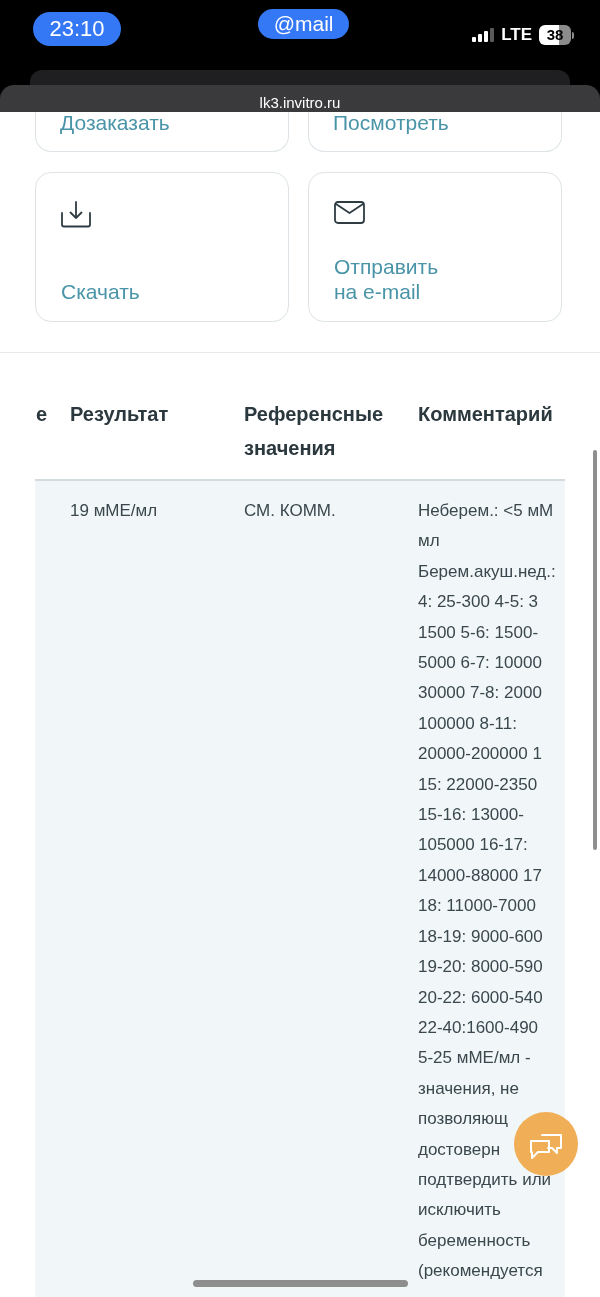  What do you see at coordinates (468, 1088) in the screenshot?
I see `comment-line: значения, не` at bounding box center [468, 1088].